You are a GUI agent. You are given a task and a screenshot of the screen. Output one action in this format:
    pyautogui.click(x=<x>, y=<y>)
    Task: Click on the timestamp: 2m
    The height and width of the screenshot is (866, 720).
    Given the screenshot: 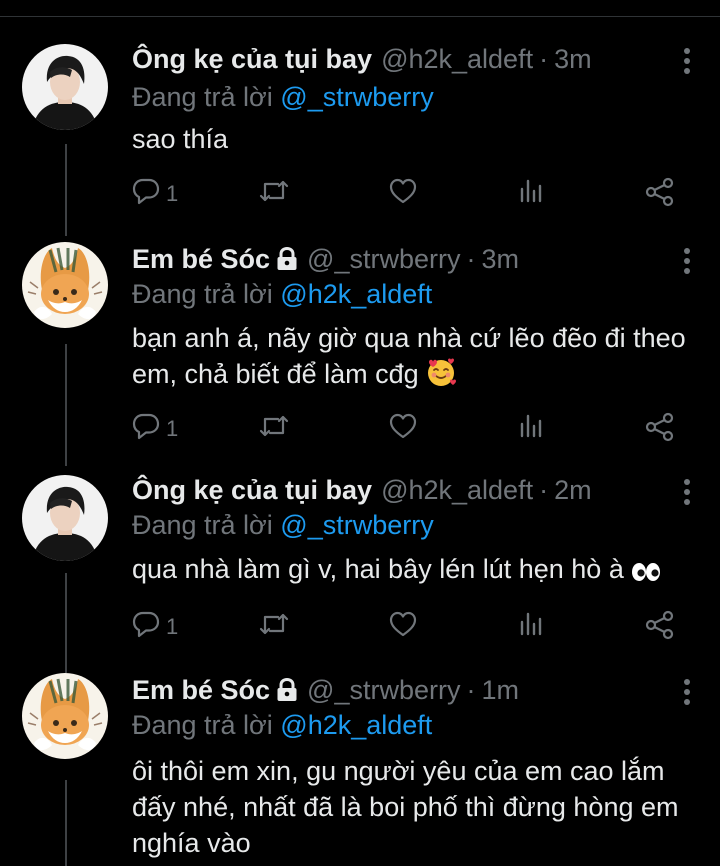 What is the action you would take?
    pyautogui.click(x=573, y=490)
    